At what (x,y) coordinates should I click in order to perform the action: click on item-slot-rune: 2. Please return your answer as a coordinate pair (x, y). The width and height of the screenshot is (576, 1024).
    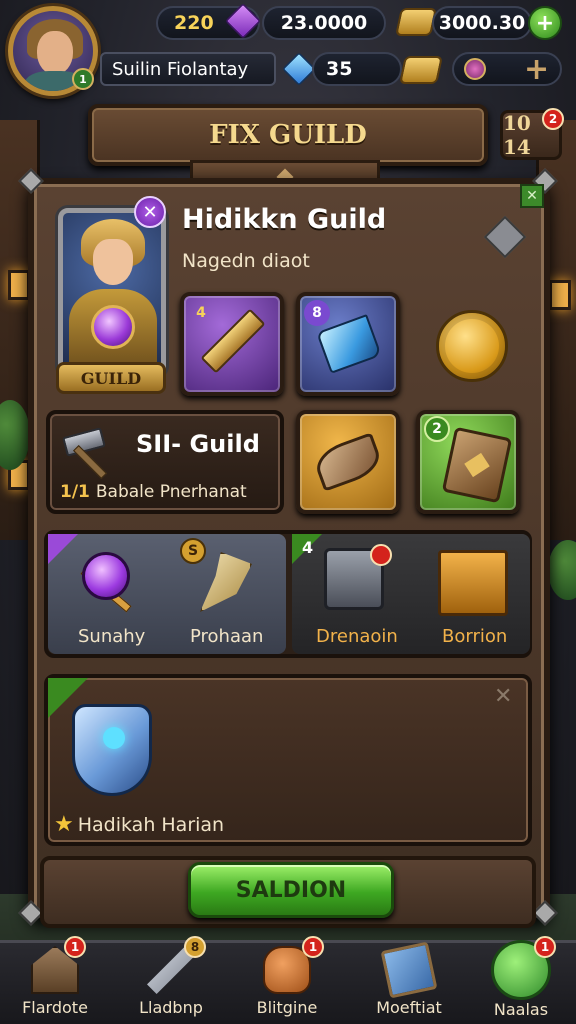
    Looking at the image, I should click on (468, 462).